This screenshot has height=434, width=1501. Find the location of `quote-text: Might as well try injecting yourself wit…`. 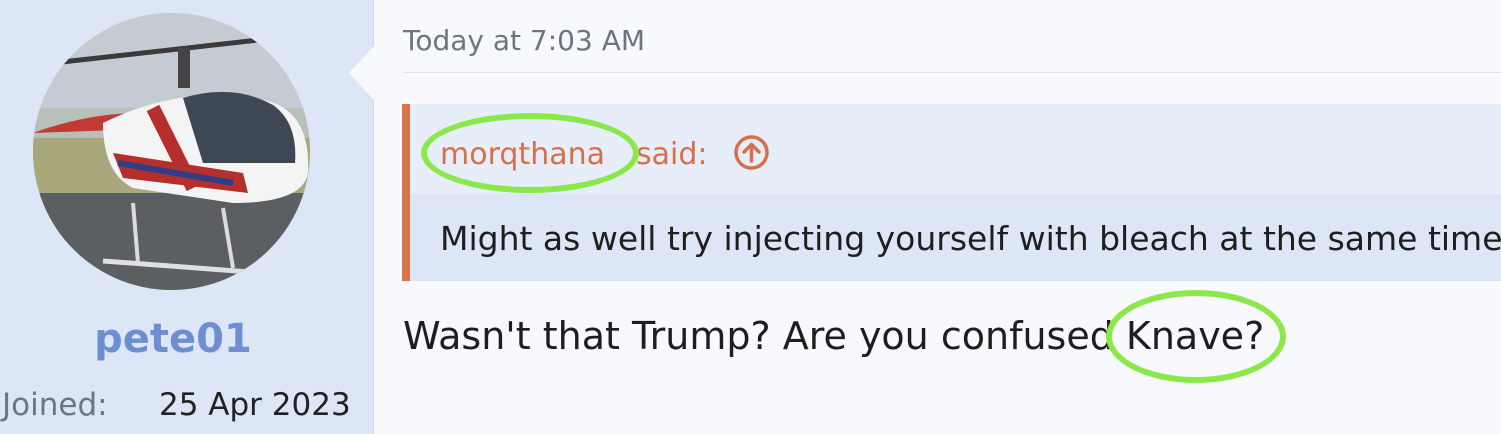

quote-text: Might as well try injecting yourself wit… is located at coordinates (970, 238).